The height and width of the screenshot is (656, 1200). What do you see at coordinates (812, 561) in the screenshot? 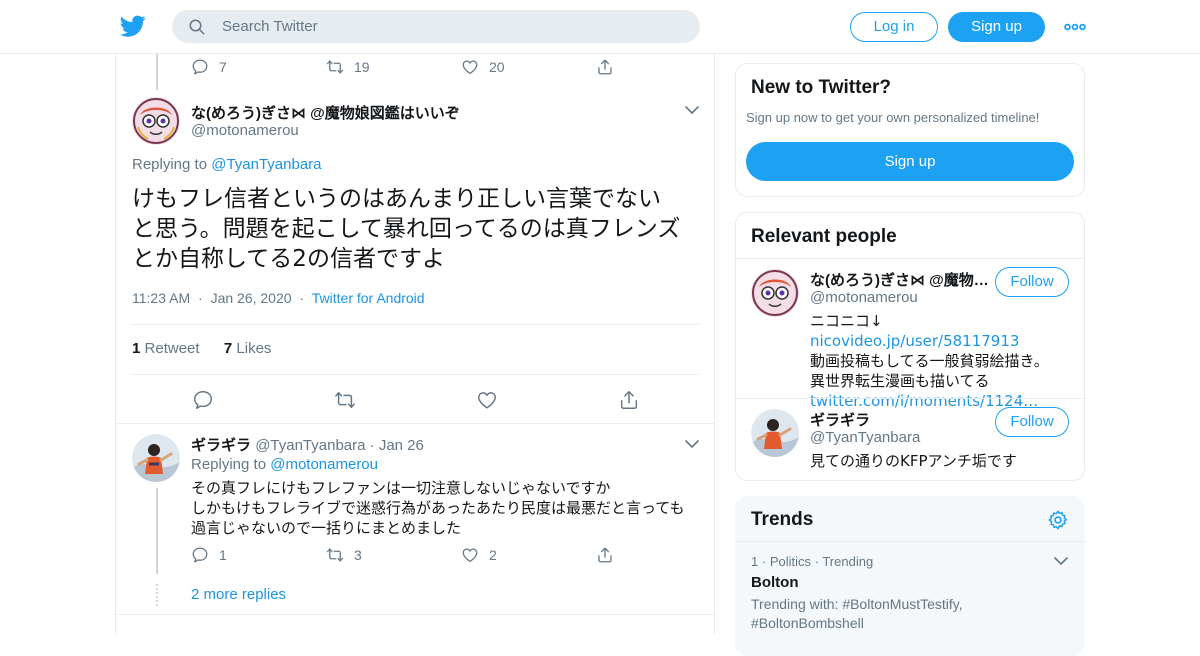
I see `trend-meta: 1 · Politics · Trending` at bounding box center [812, 561].